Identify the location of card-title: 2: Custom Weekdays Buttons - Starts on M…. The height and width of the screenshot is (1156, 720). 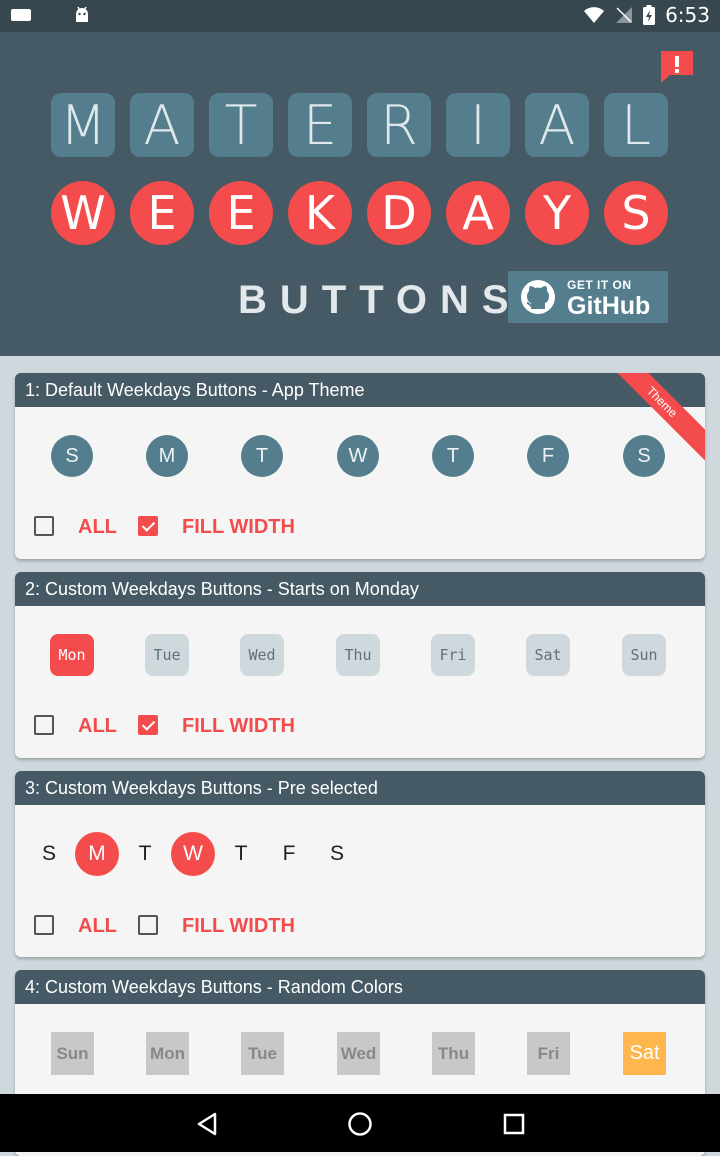
(360, 589).